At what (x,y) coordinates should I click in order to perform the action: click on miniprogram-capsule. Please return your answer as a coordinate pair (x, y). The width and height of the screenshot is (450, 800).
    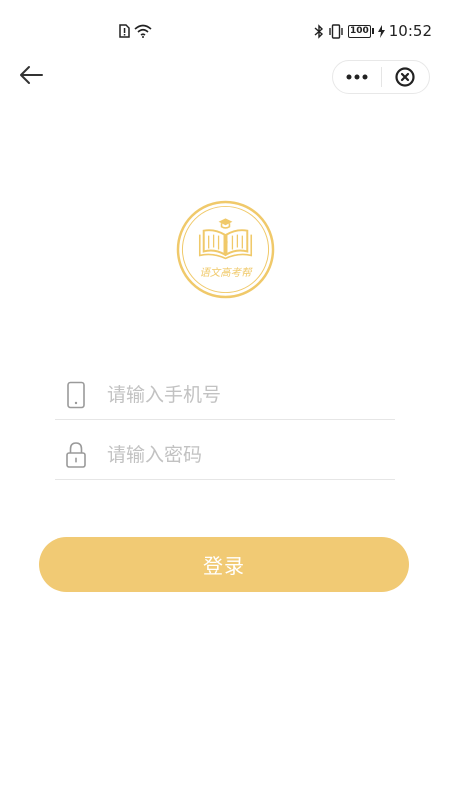
    Looking at the image, I should click on (381, 77).